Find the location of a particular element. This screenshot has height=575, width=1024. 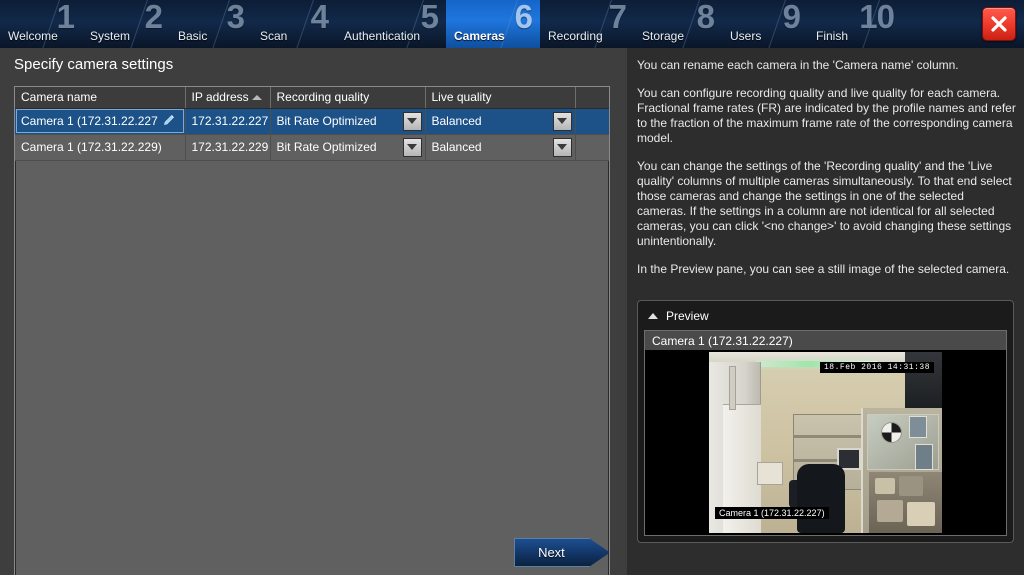

close-icon is located at coordinates (999, 24).